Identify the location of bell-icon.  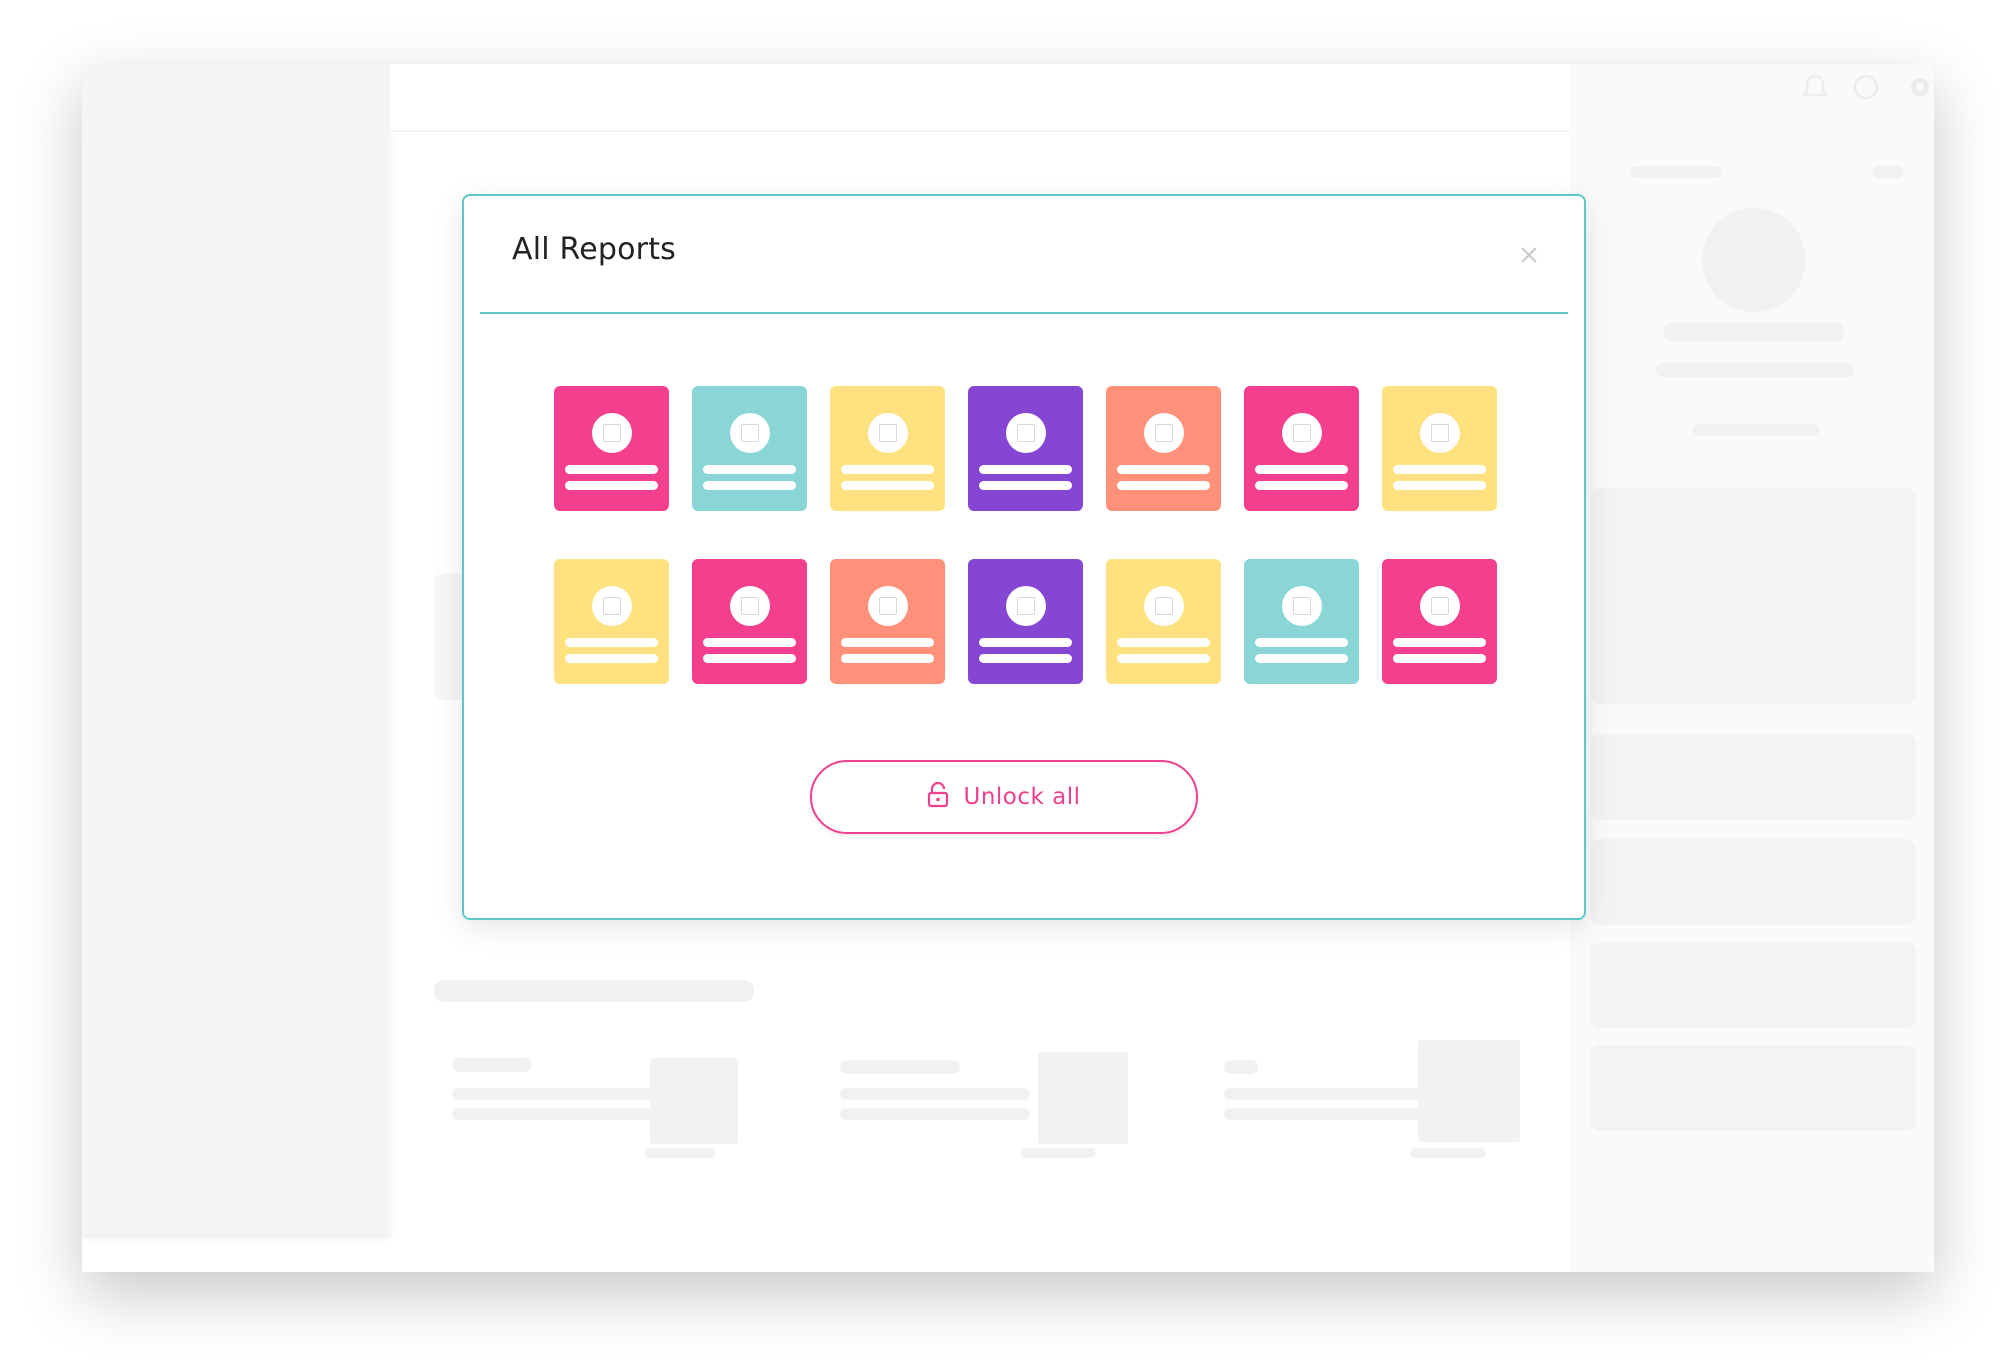
(1815, 87).